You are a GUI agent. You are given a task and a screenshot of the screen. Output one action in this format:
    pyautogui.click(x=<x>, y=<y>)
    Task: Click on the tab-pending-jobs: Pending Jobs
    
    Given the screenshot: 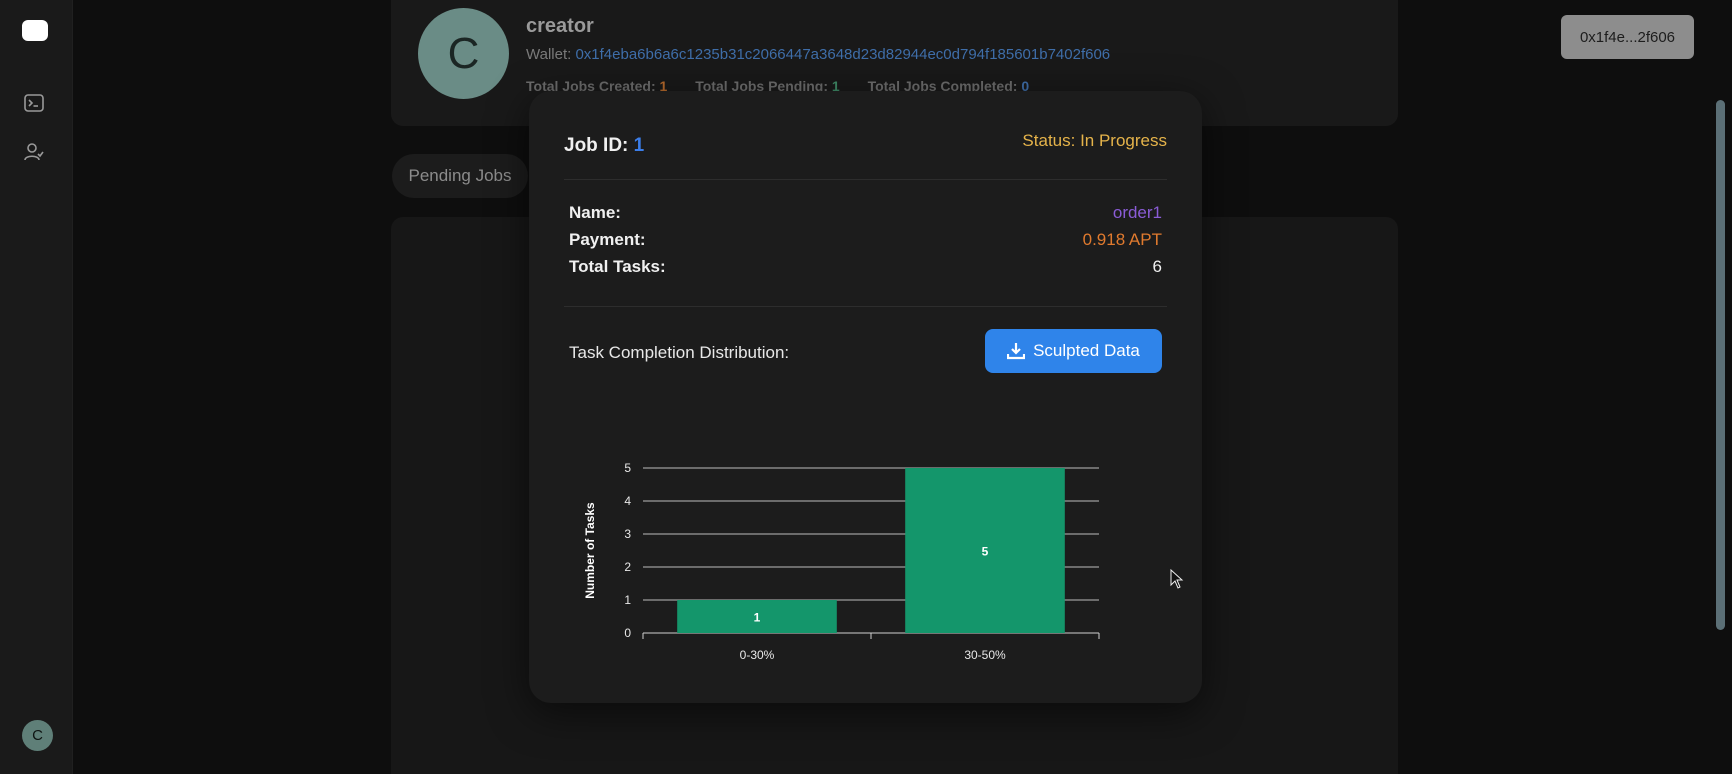 What is the action you would take?
    pyautogui.click(x=460, y=176)
    